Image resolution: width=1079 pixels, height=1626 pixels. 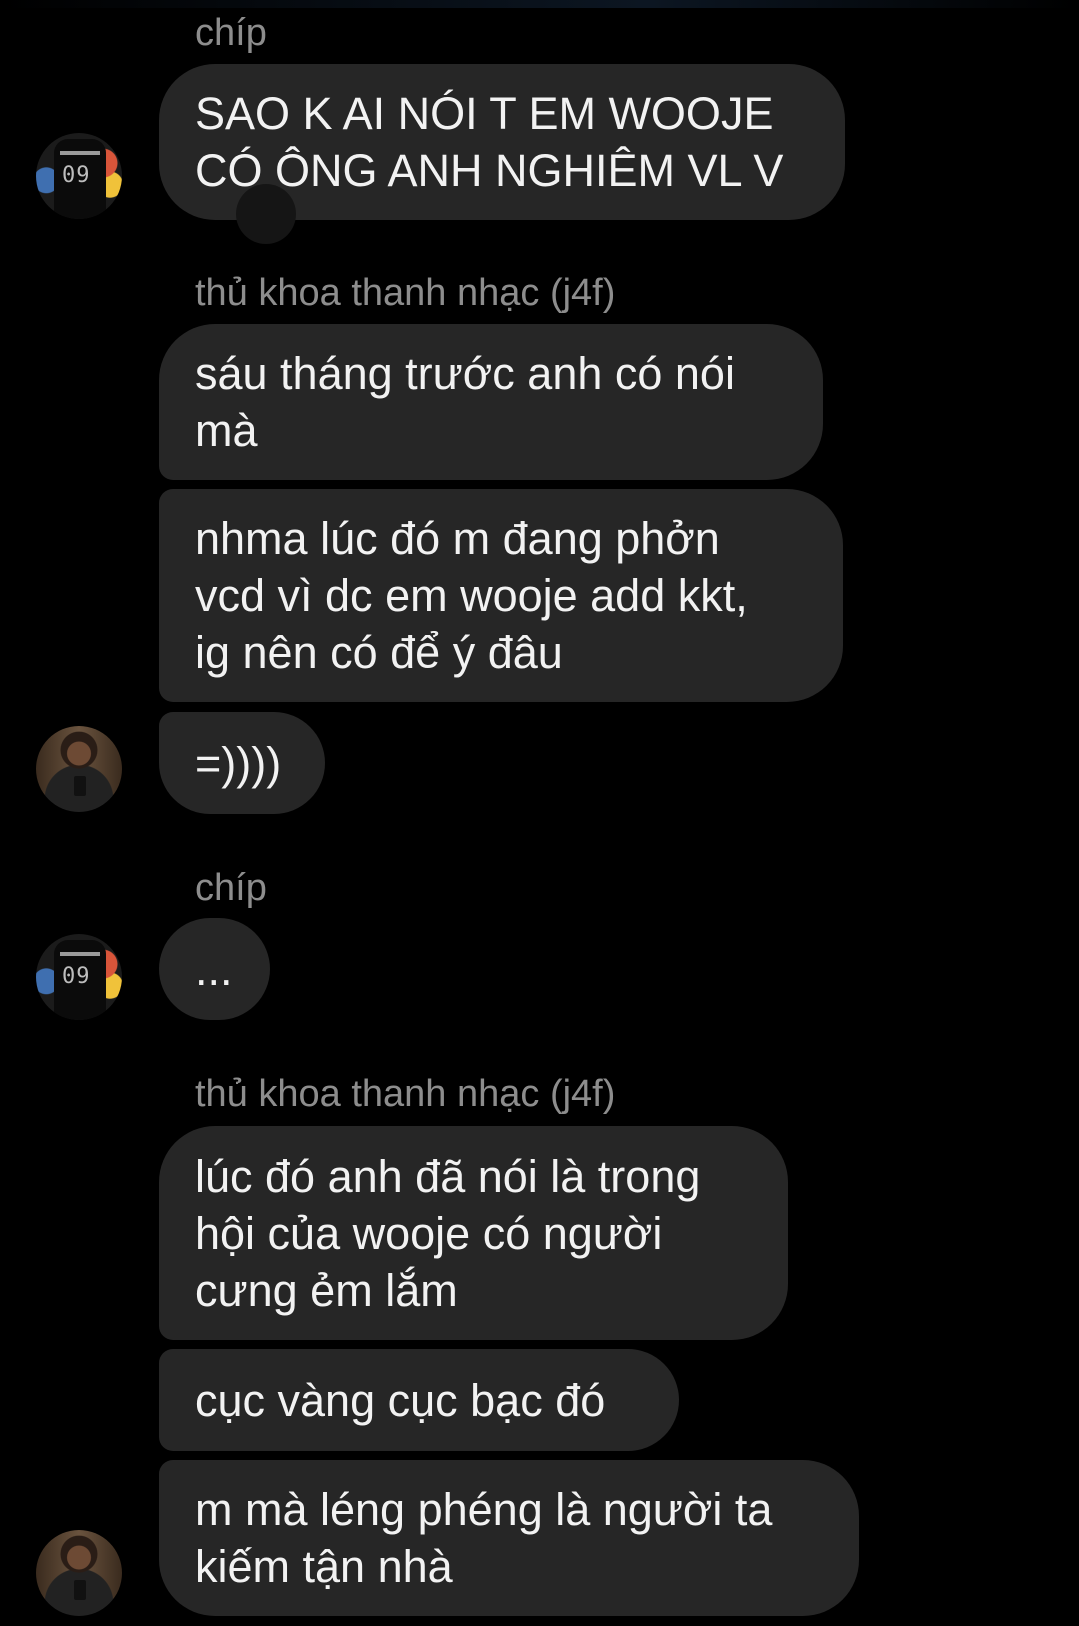 What do you see at coordinates (242, 763) in the screenshot?
I see `message-bubble: =))))` at bounding box center [242, 763].